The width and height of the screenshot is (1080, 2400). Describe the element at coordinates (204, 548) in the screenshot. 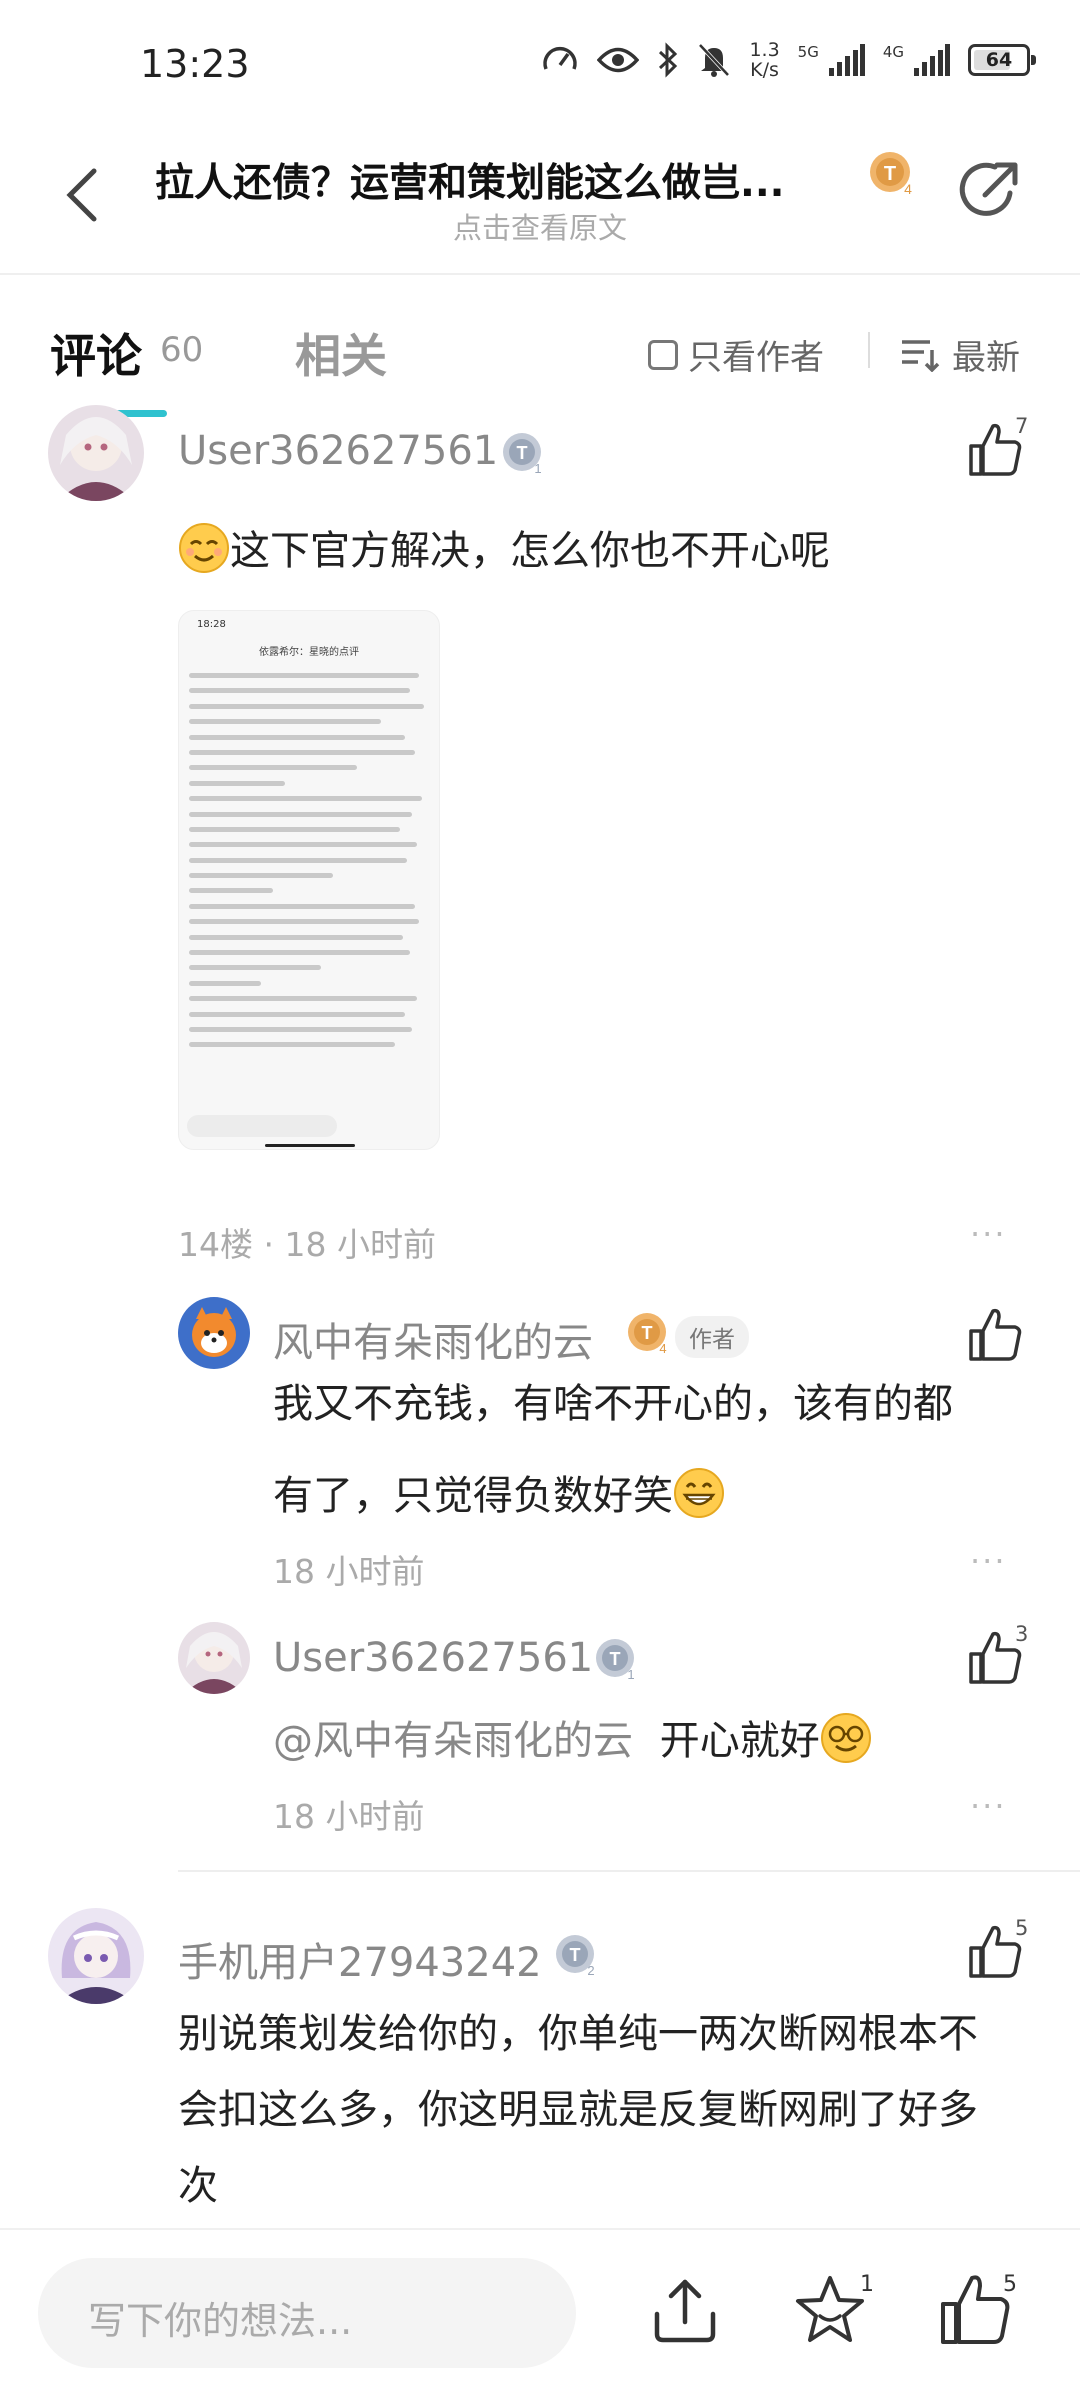

I see `relieved-emoji-icon` at that location.